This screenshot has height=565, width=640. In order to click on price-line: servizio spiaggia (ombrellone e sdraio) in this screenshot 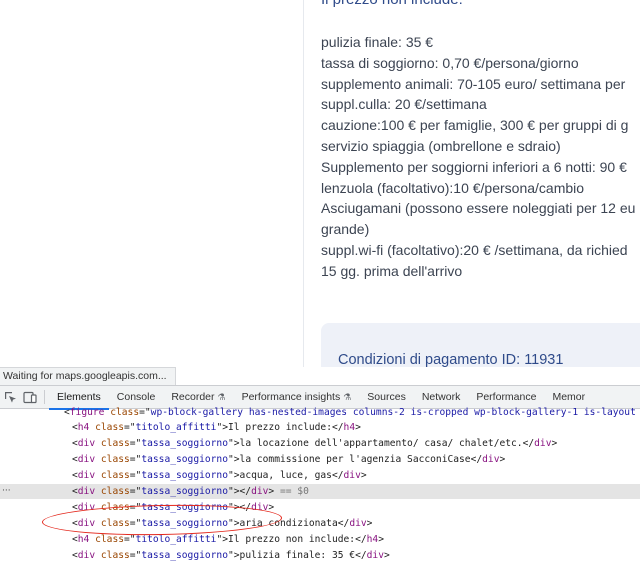, I will do `click(441, 145)`.